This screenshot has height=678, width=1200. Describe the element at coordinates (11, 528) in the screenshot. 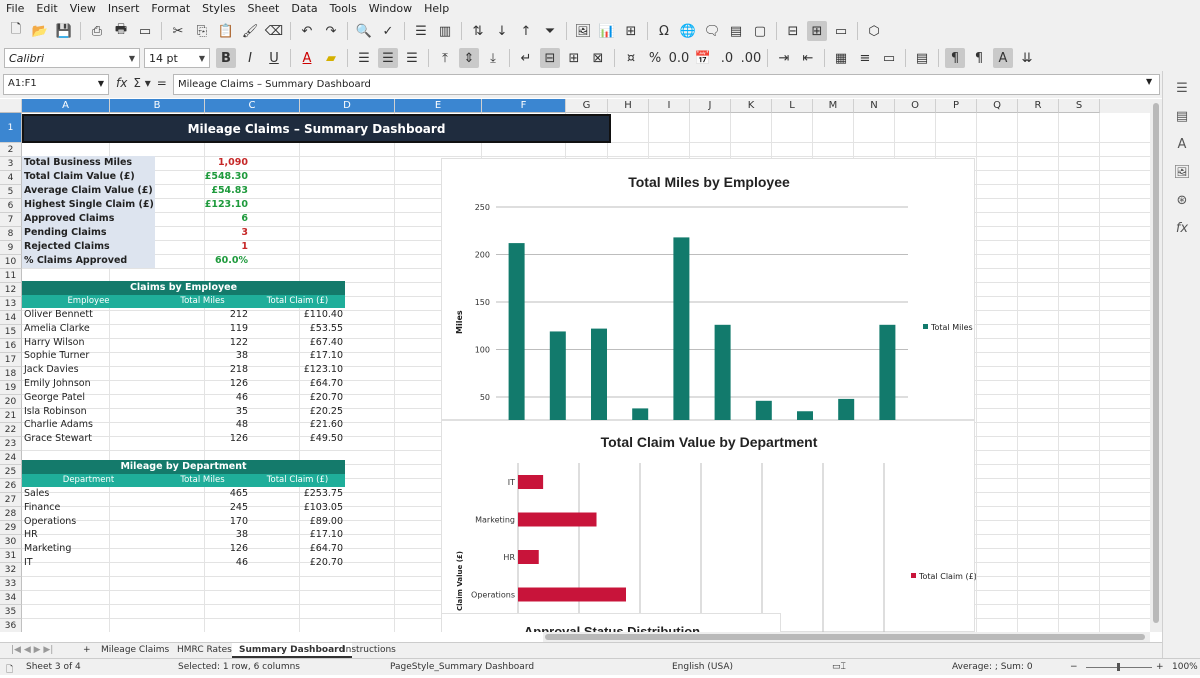

I see `row-header: 29` at that location.